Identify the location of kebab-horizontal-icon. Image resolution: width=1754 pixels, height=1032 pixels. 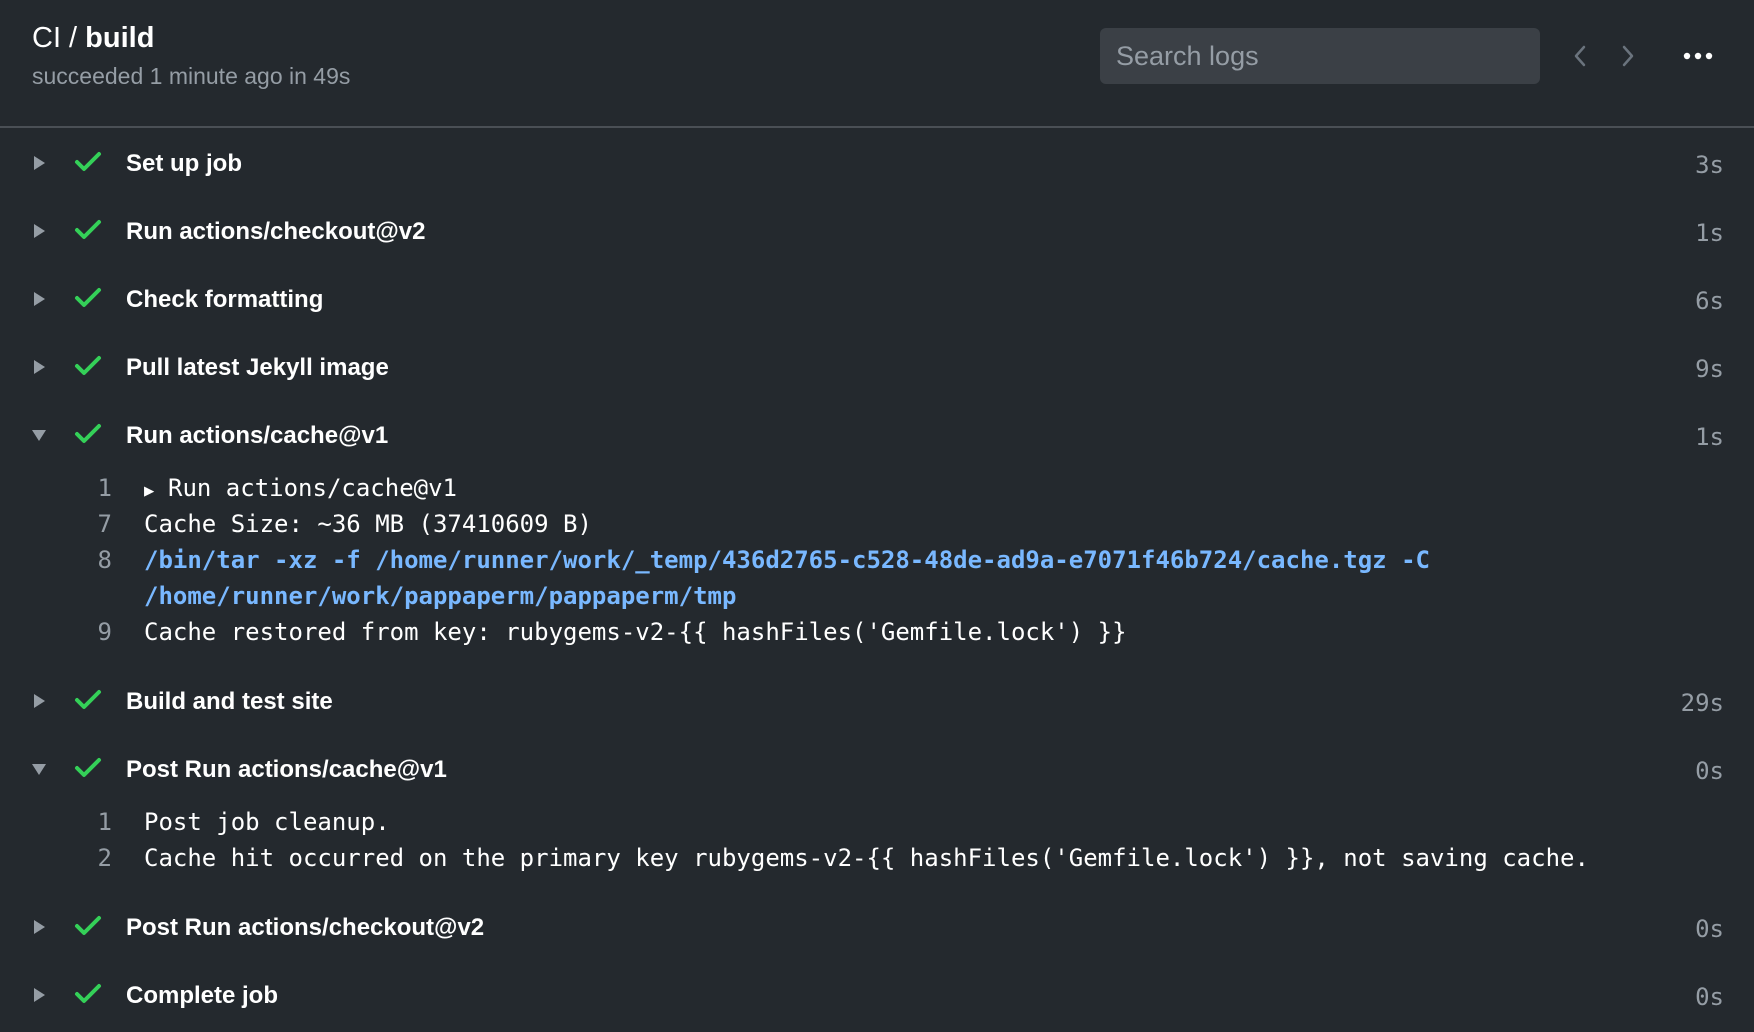
(1698, 56).